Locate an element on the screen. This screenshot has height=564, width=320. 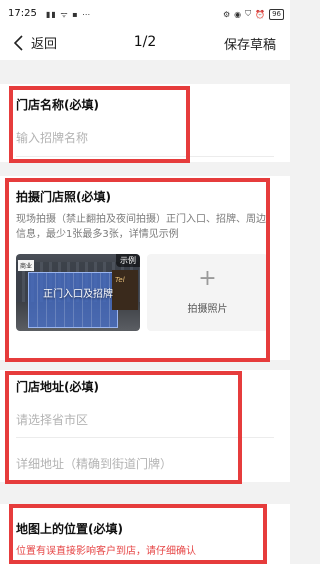
status-time: 17:25 is located at coordinates (22, 13).